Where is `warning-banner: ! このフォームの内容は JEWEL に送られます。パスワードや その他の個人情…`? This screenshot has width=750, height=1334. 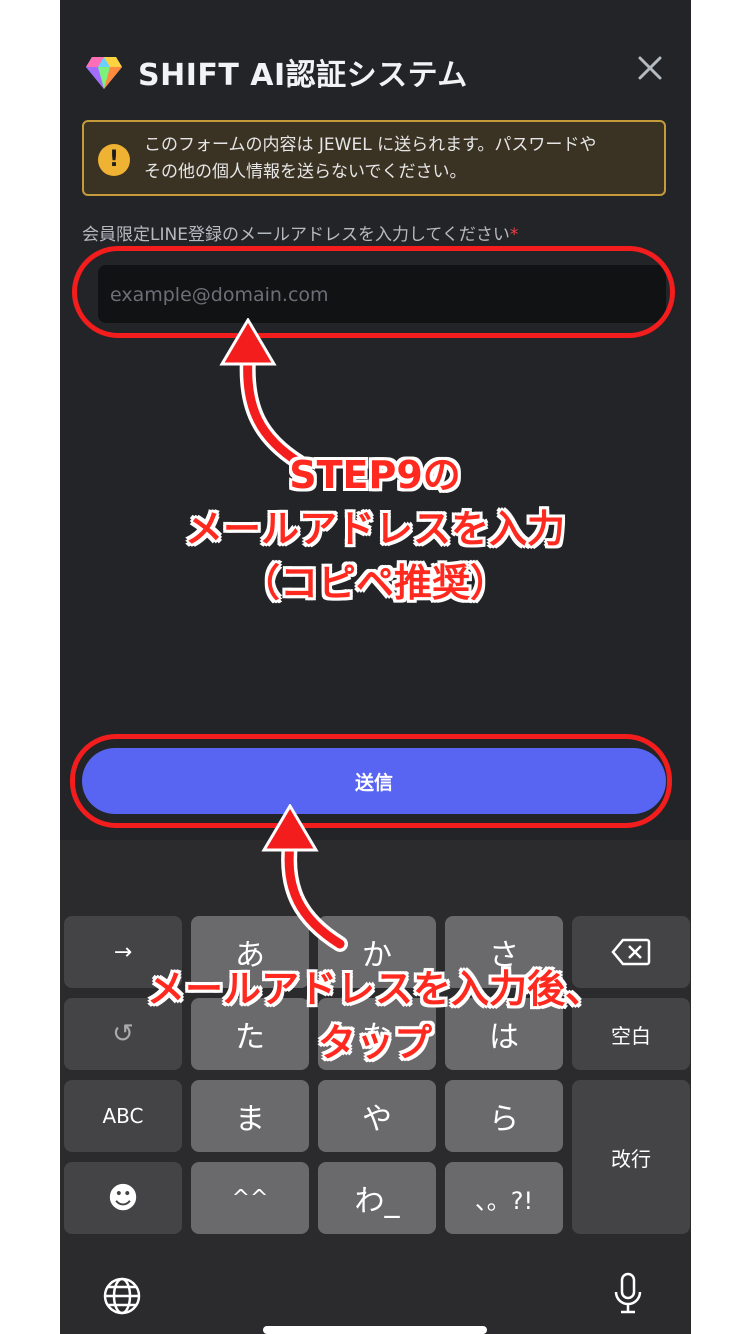 warning-banner: ! このフォームの内容は JEWEL に送られます。パスワードや その他の個人情… is located at coordinates (374, 158).